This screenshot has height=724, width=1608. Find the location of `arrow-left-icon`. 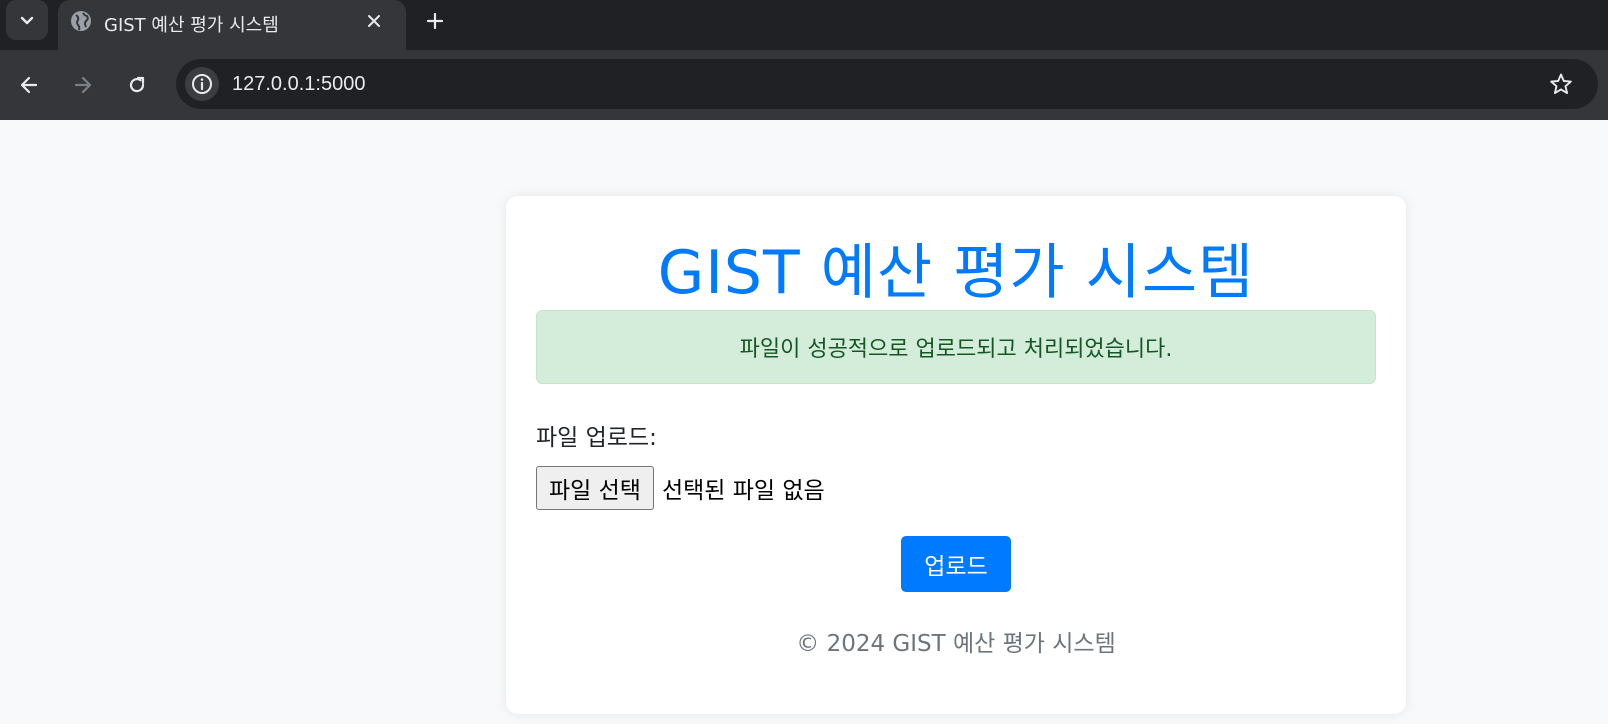

arrow-left-icon is located at coordinates (29, 85).